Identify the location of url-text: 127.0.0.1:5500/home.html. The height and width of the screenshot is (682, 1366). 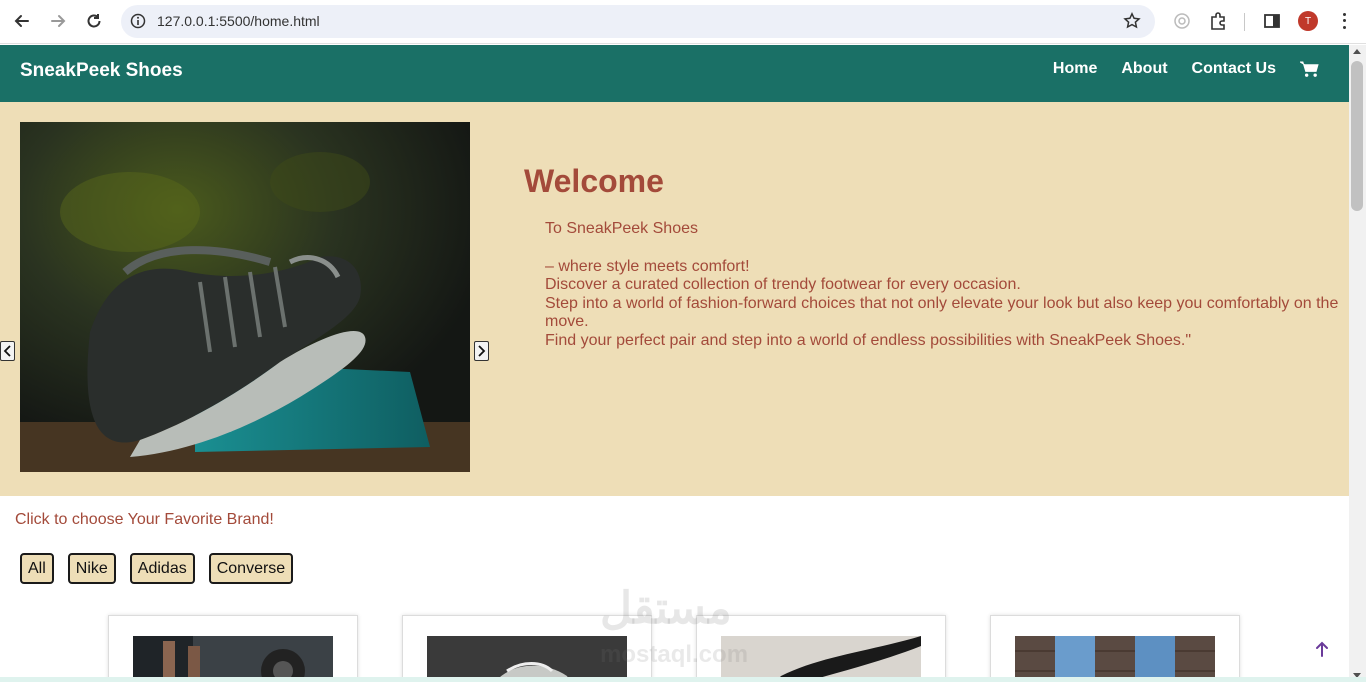
(238, 21).